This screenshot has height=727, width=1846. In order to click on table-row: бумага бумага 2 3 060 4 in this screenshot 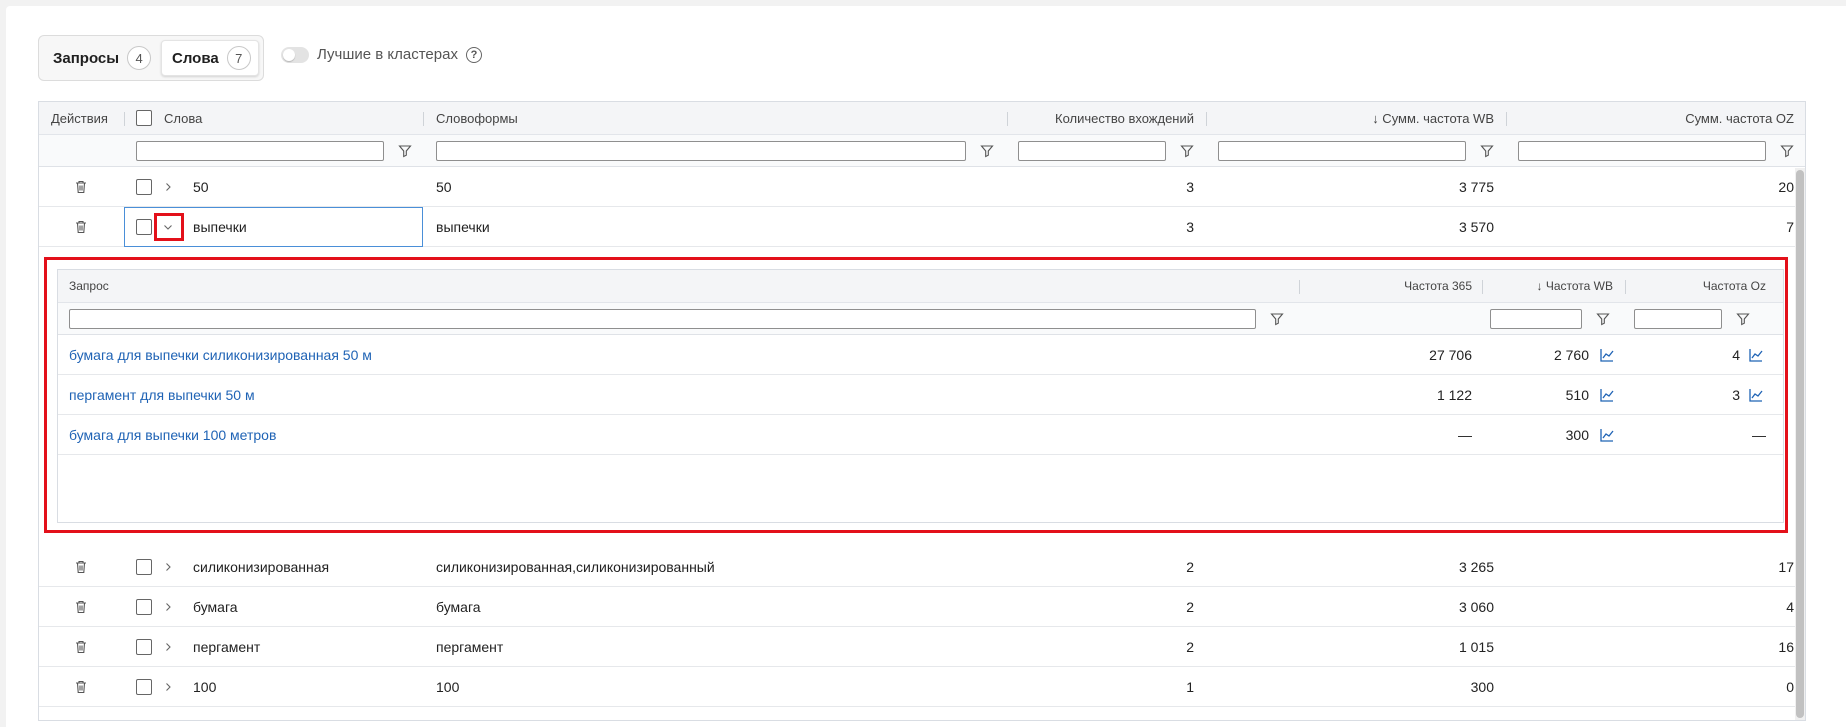, I will do `click(922, 607)`.